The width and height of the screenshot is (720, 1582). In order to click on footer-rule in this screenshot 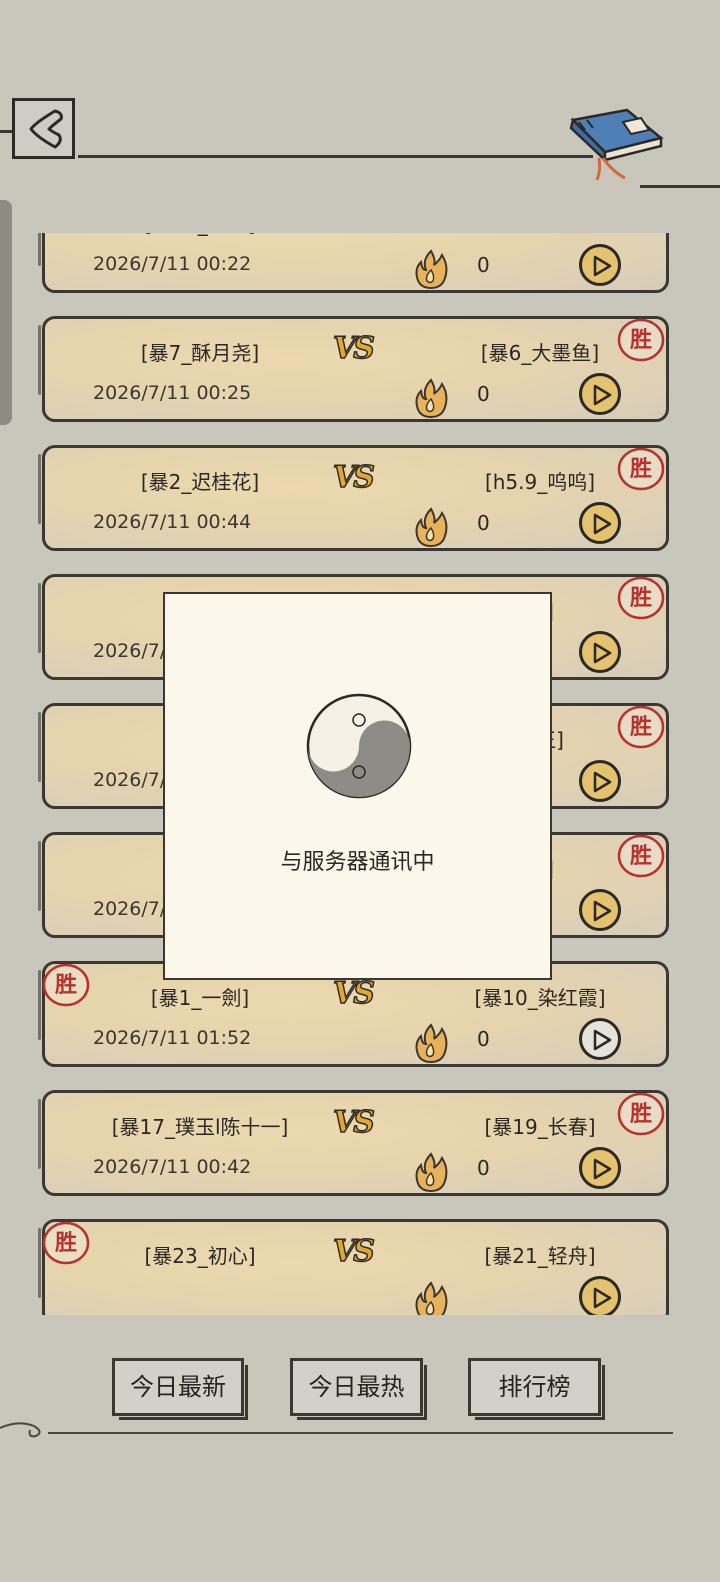, I will do `click(360, 1433)`.